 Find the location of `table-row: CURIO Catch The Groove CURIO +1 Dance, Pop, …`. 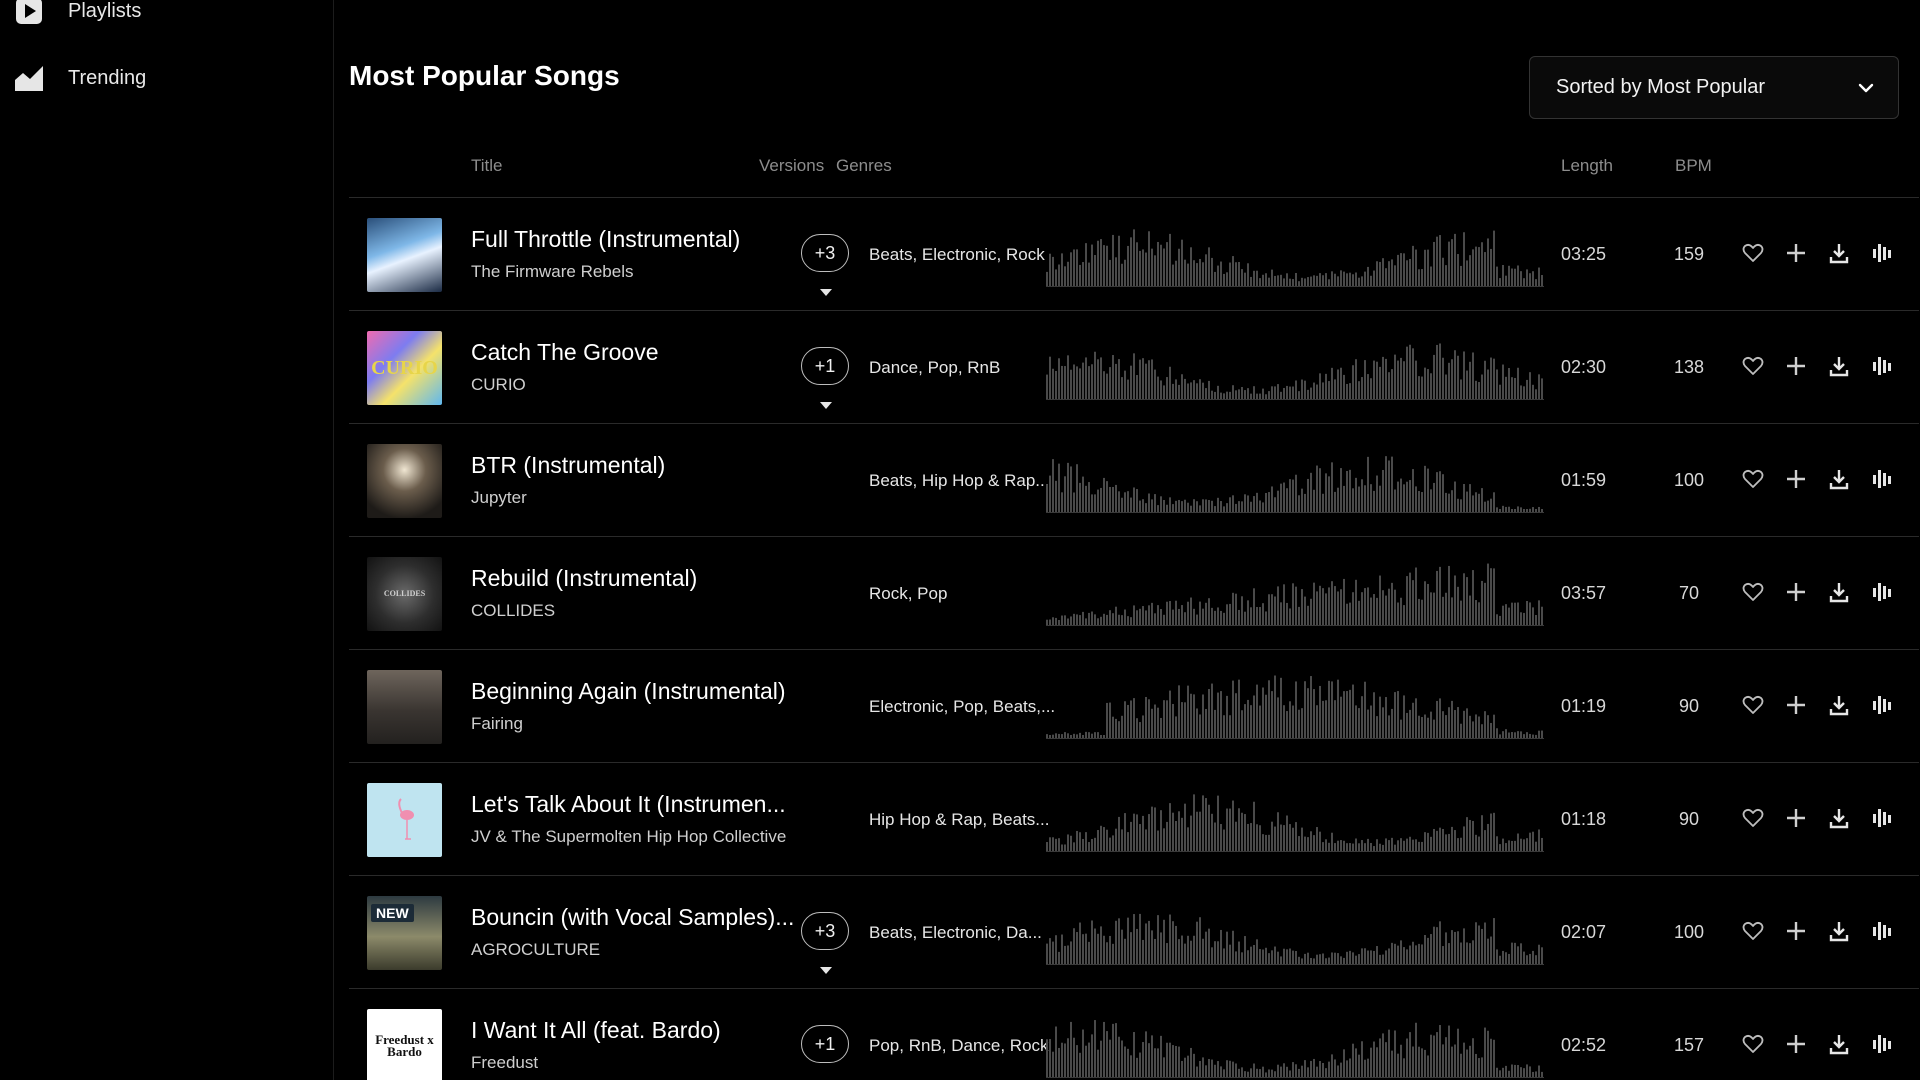

table-row: CURIO Catch The Groove CURIO +1 Dance, Pop, … is located at coordinates (1134, 367).